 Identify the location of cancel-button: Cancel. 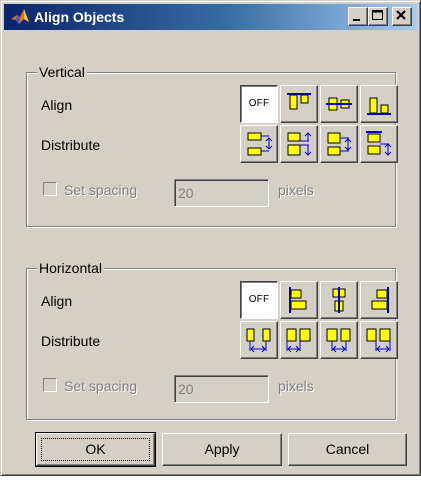
(347, 449).